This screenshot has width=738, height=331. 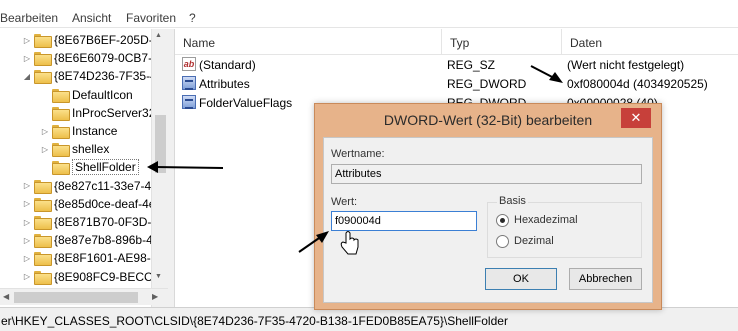 I want to click on tree-item-label: ShellFolder, so click(x=105, y=167).